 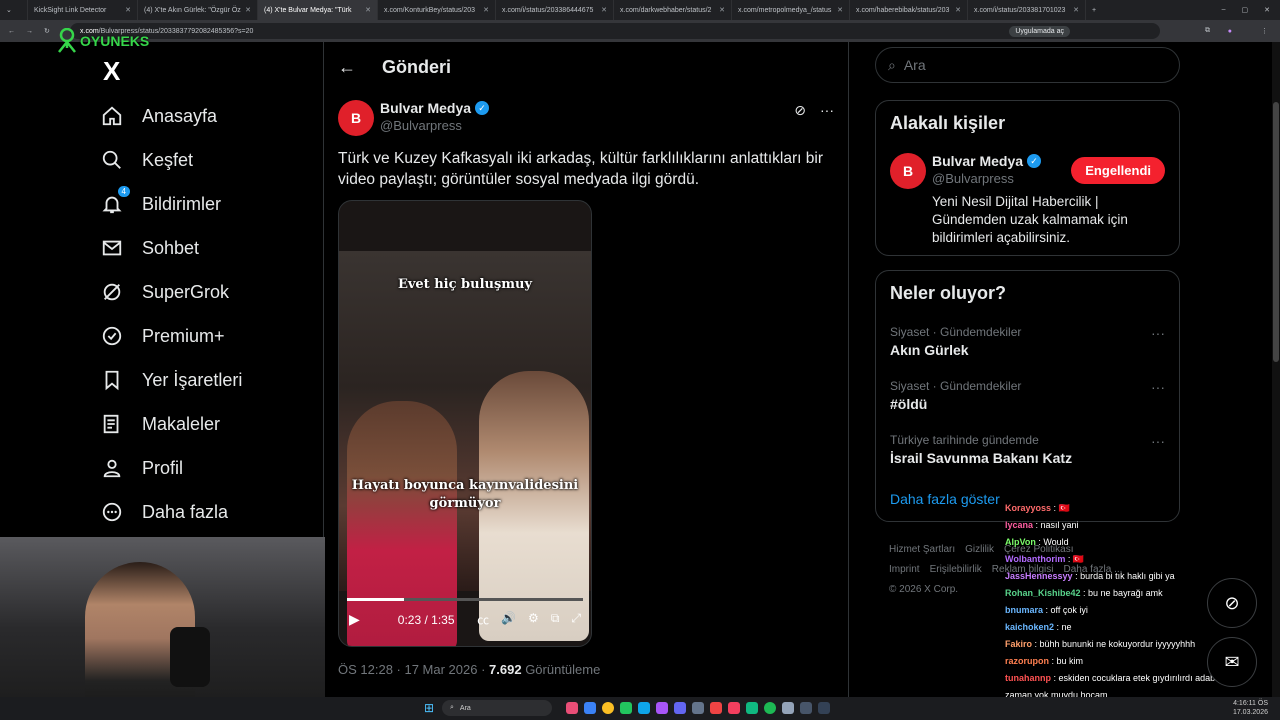 What do you see at coordinates (1043, 593) in the screenshot?
I see `chat-username: Rohan_Kishibe42` at bounding box center [1043, 593].